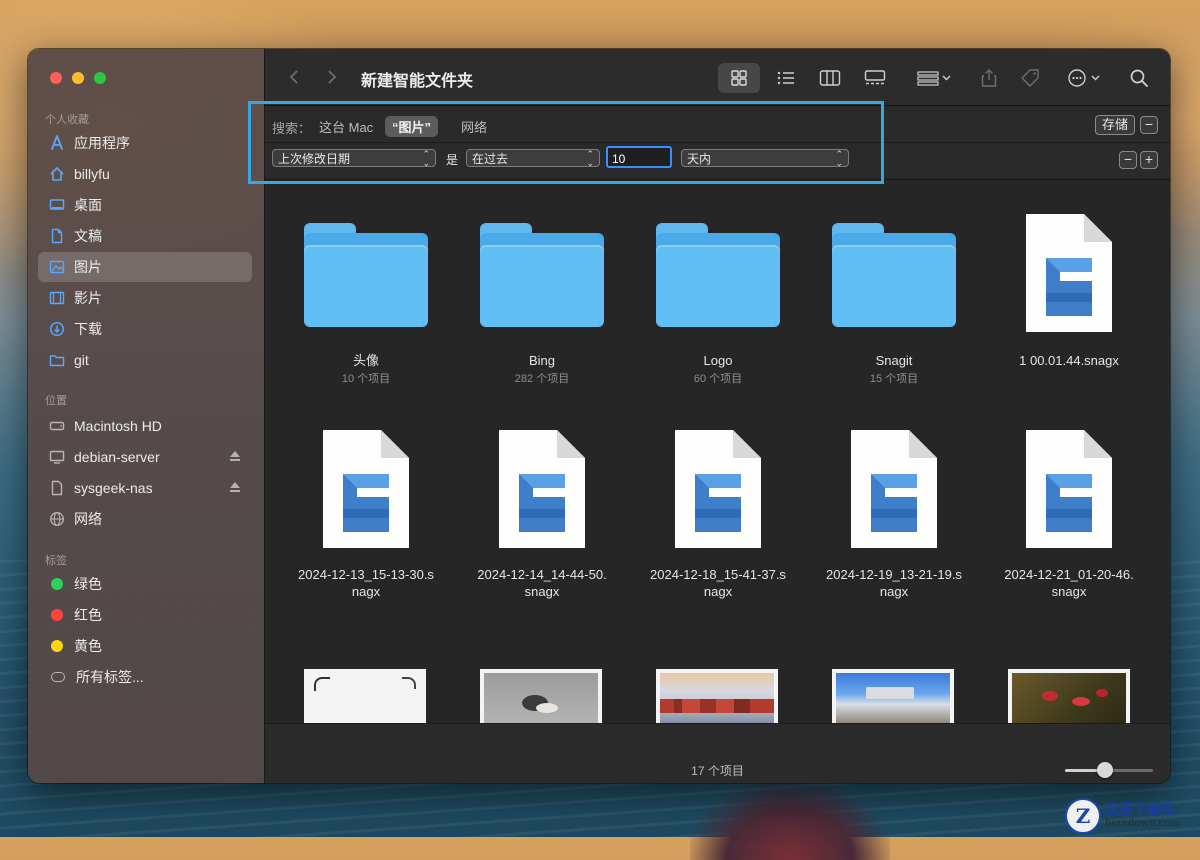  What do you see at coordinates (1069, 574) in the screenshot?
I see `item-name-line1: 2024-12-21_01-20-46.` at bounding box center [1069, 574].